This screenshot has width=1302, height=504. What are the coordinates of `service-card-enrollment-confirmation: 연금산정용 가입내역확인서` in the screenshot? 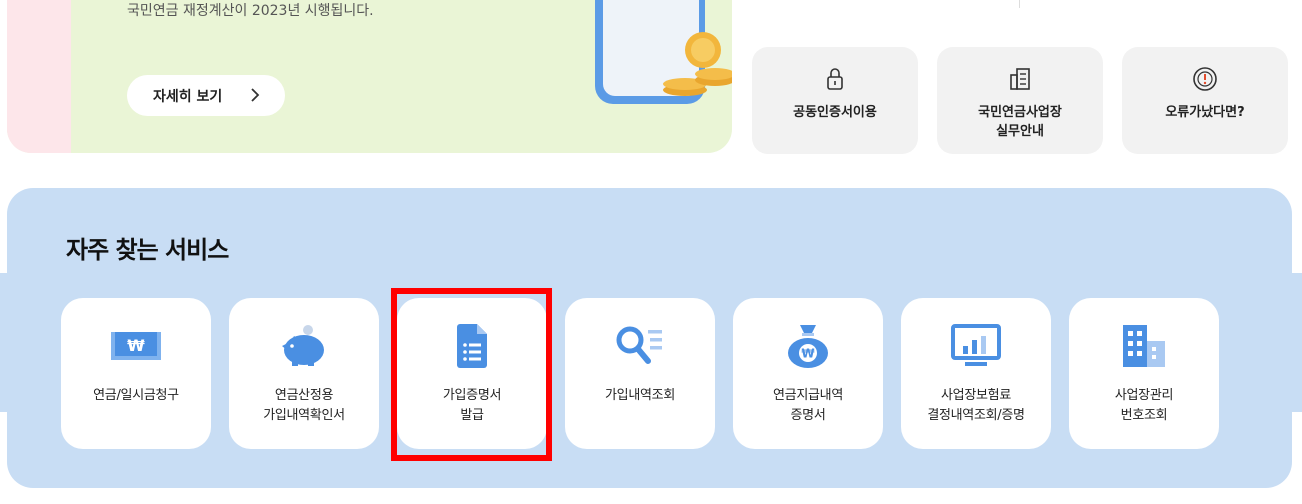 It's located at (304, 373).